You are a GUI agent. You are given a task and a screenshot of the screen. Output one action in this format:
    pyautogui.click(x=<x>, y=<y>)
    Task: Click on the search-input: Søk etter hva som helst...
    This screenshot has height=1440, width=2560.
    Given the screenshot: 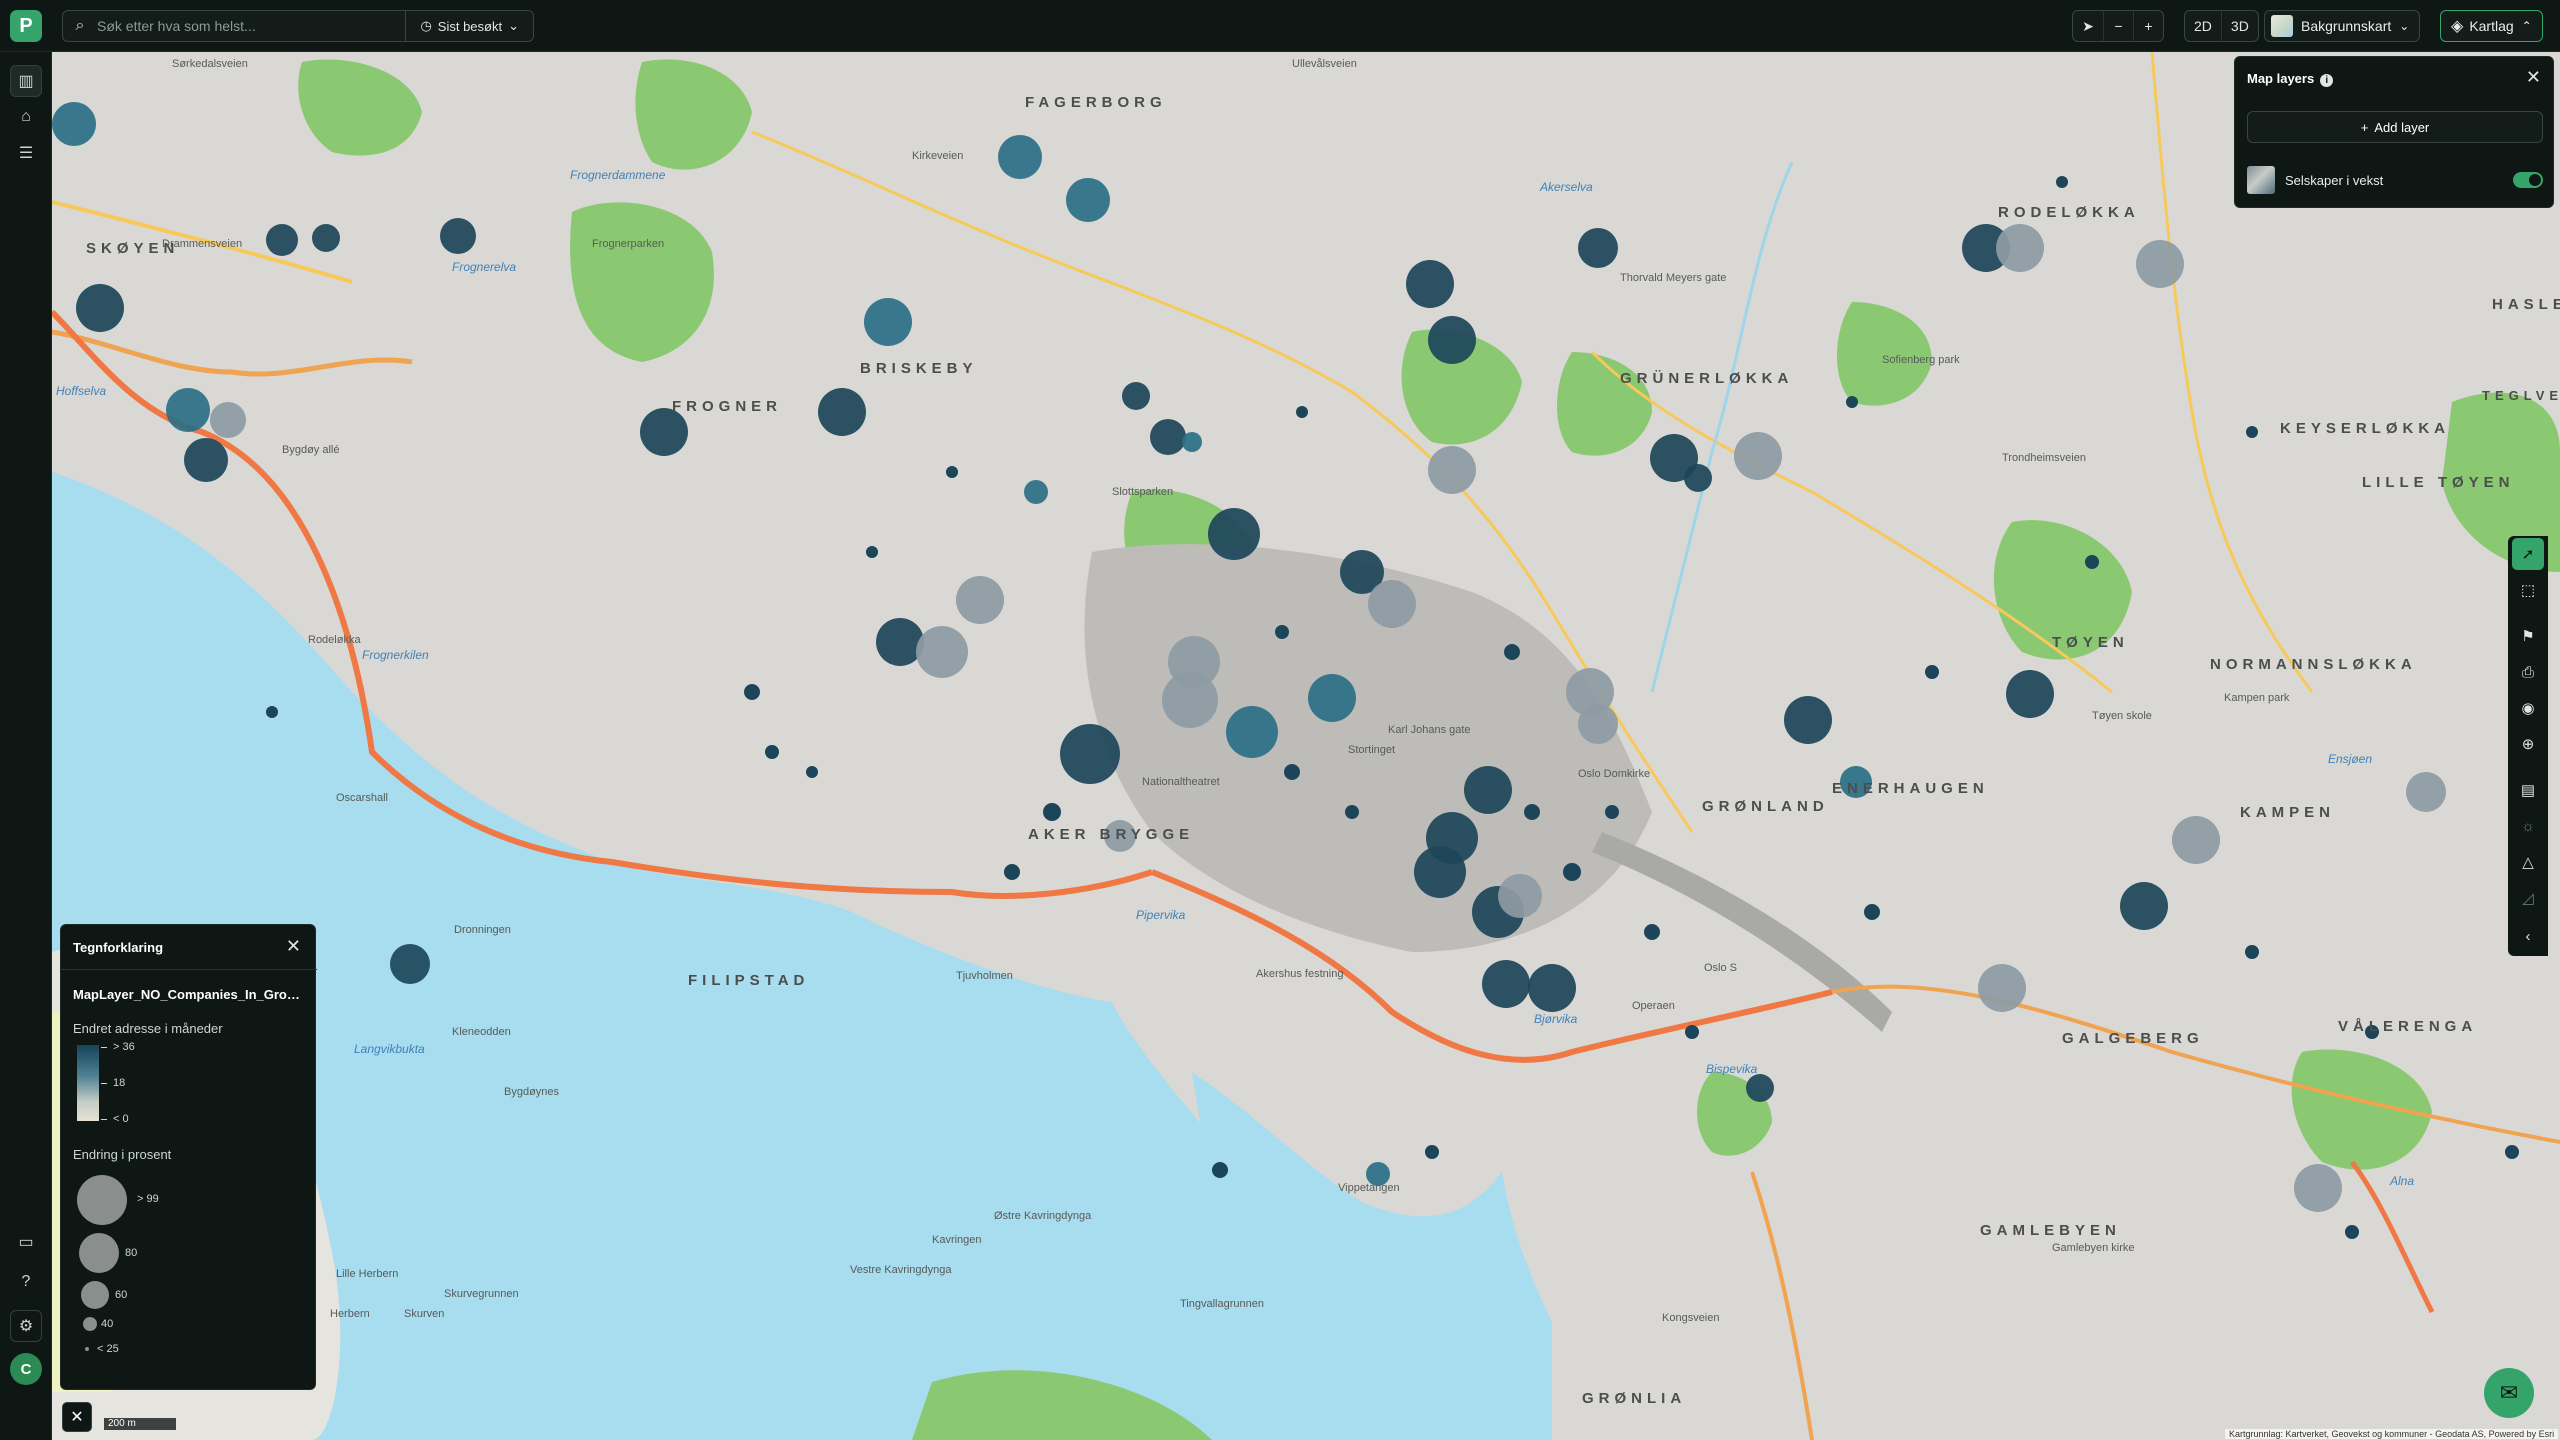 What is the action you would take?
    pyautogui.click(x=251, y=26)
    